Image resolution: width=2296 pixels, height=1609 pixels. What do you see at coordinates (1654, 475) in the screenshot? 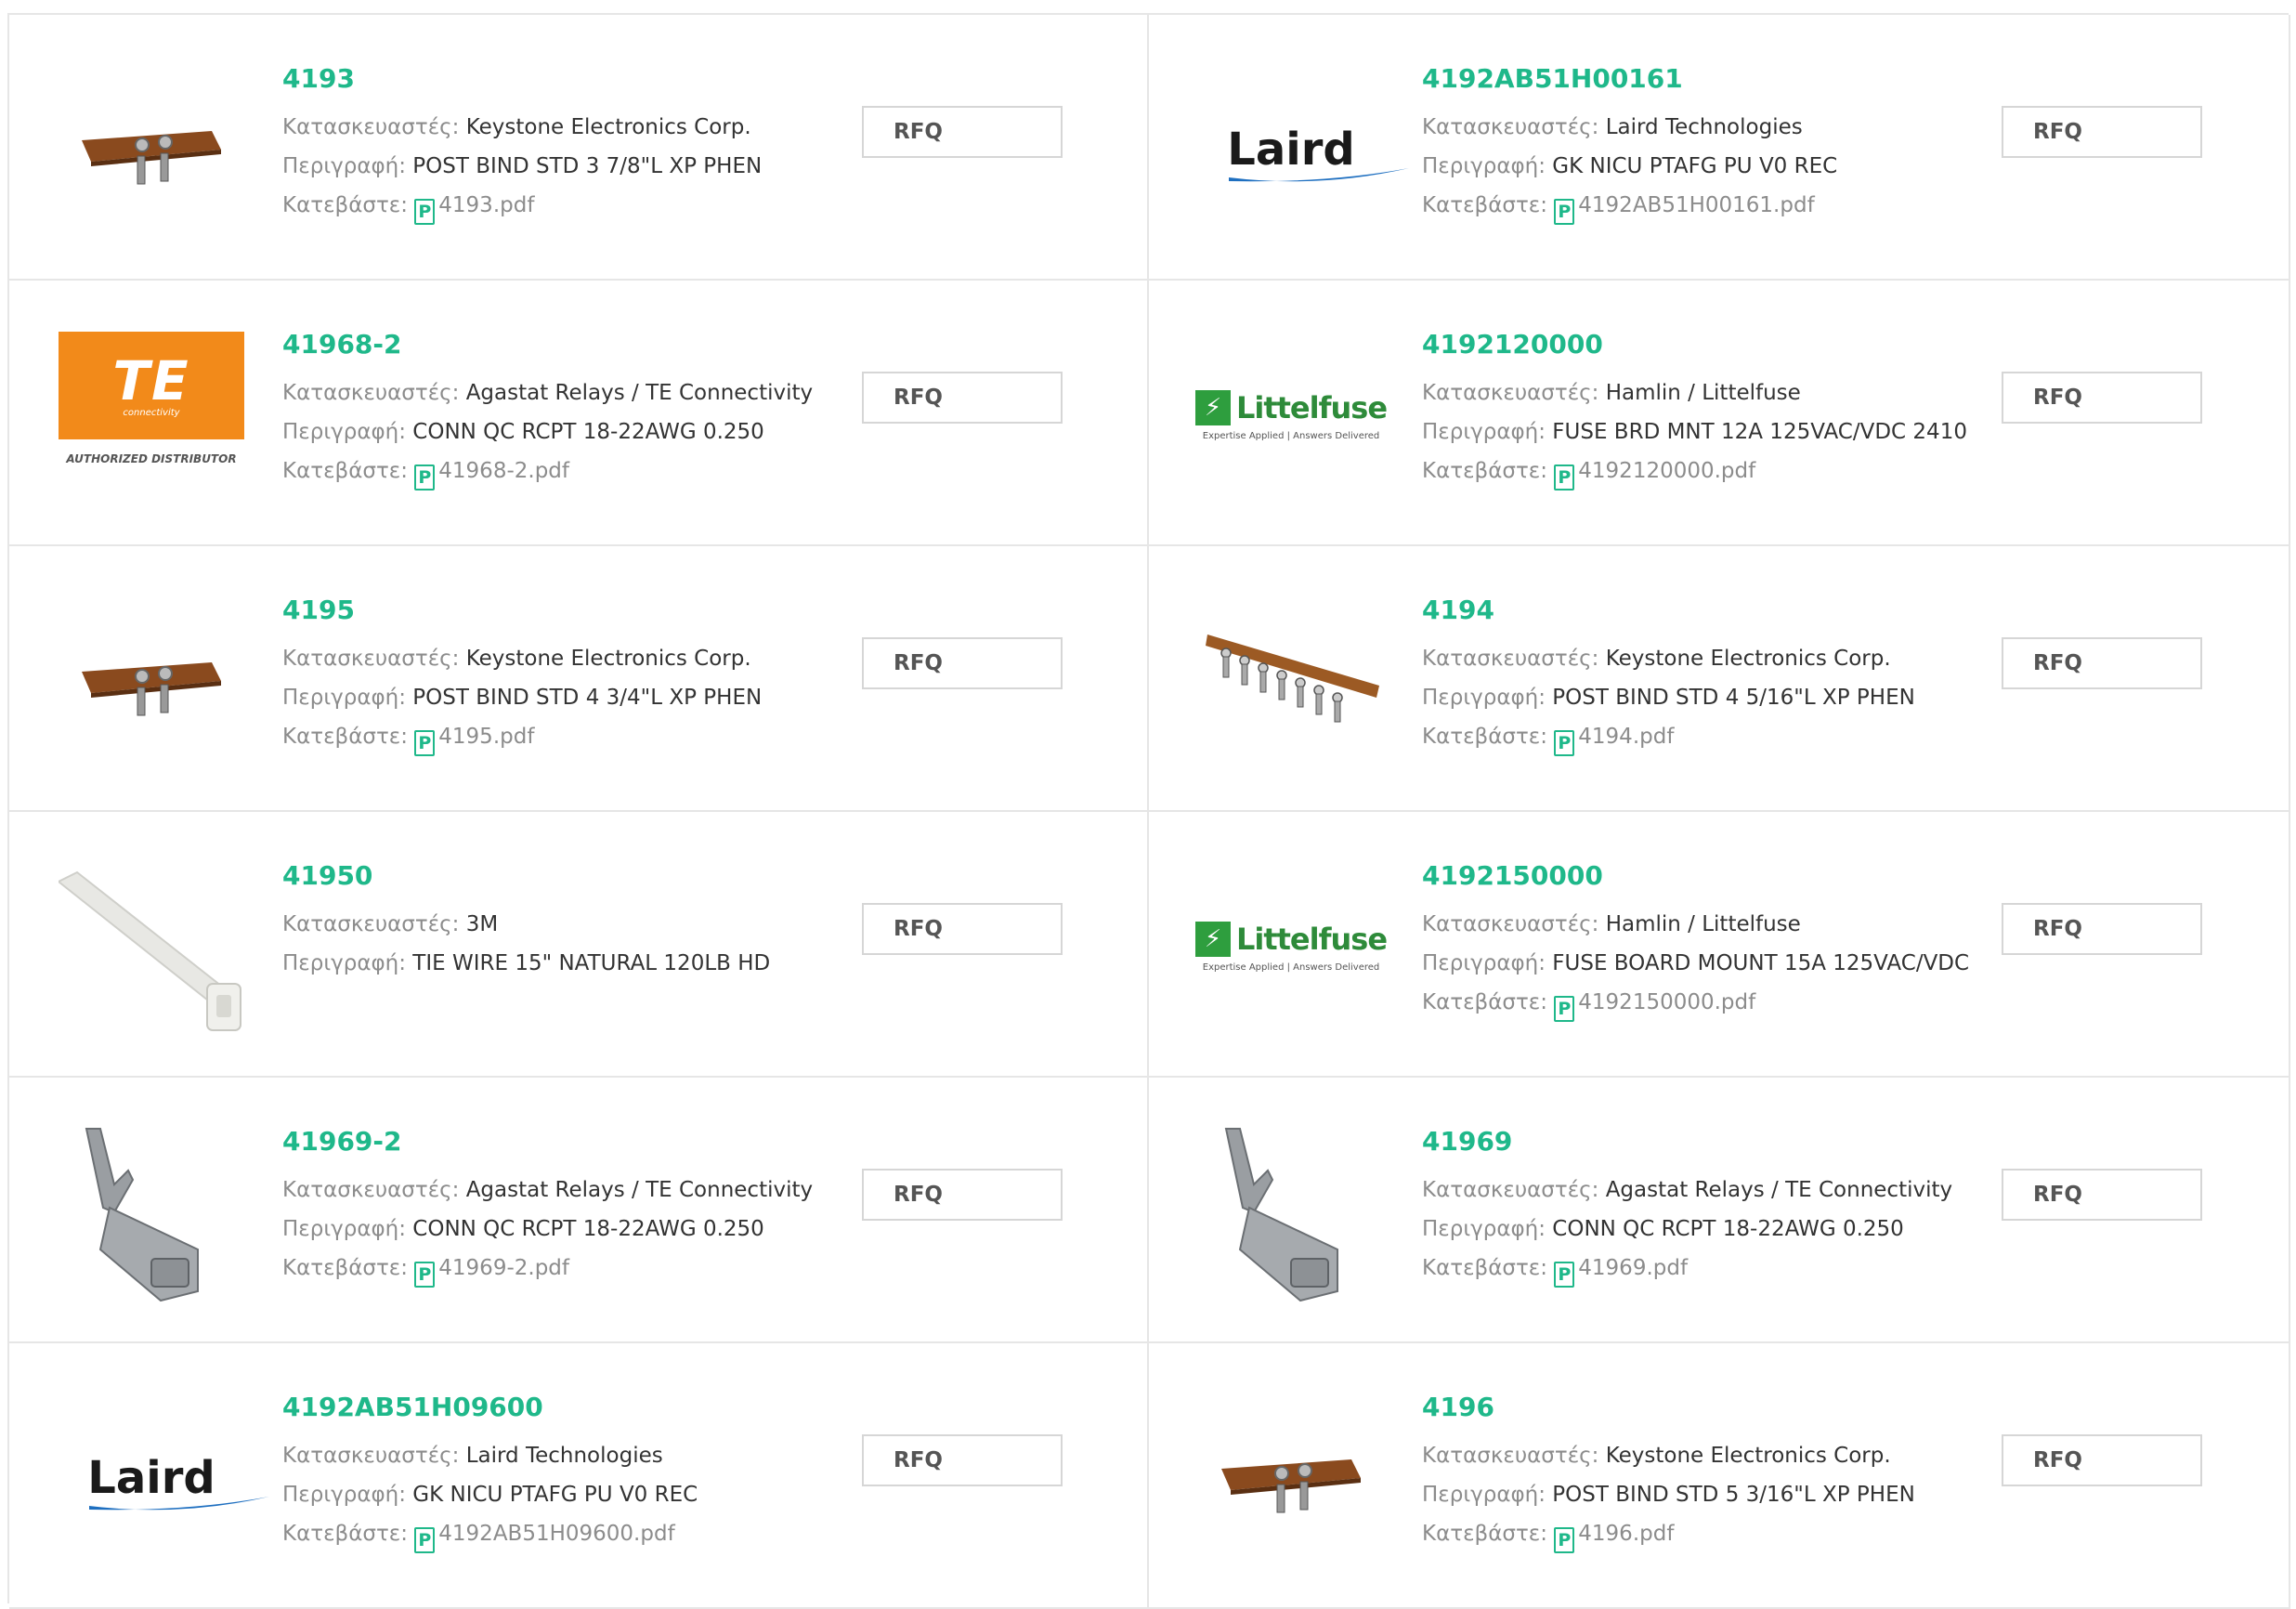
I see `datasheet-pdf-link: P 4192120000.pdf` at bounding box center [1654, 475].